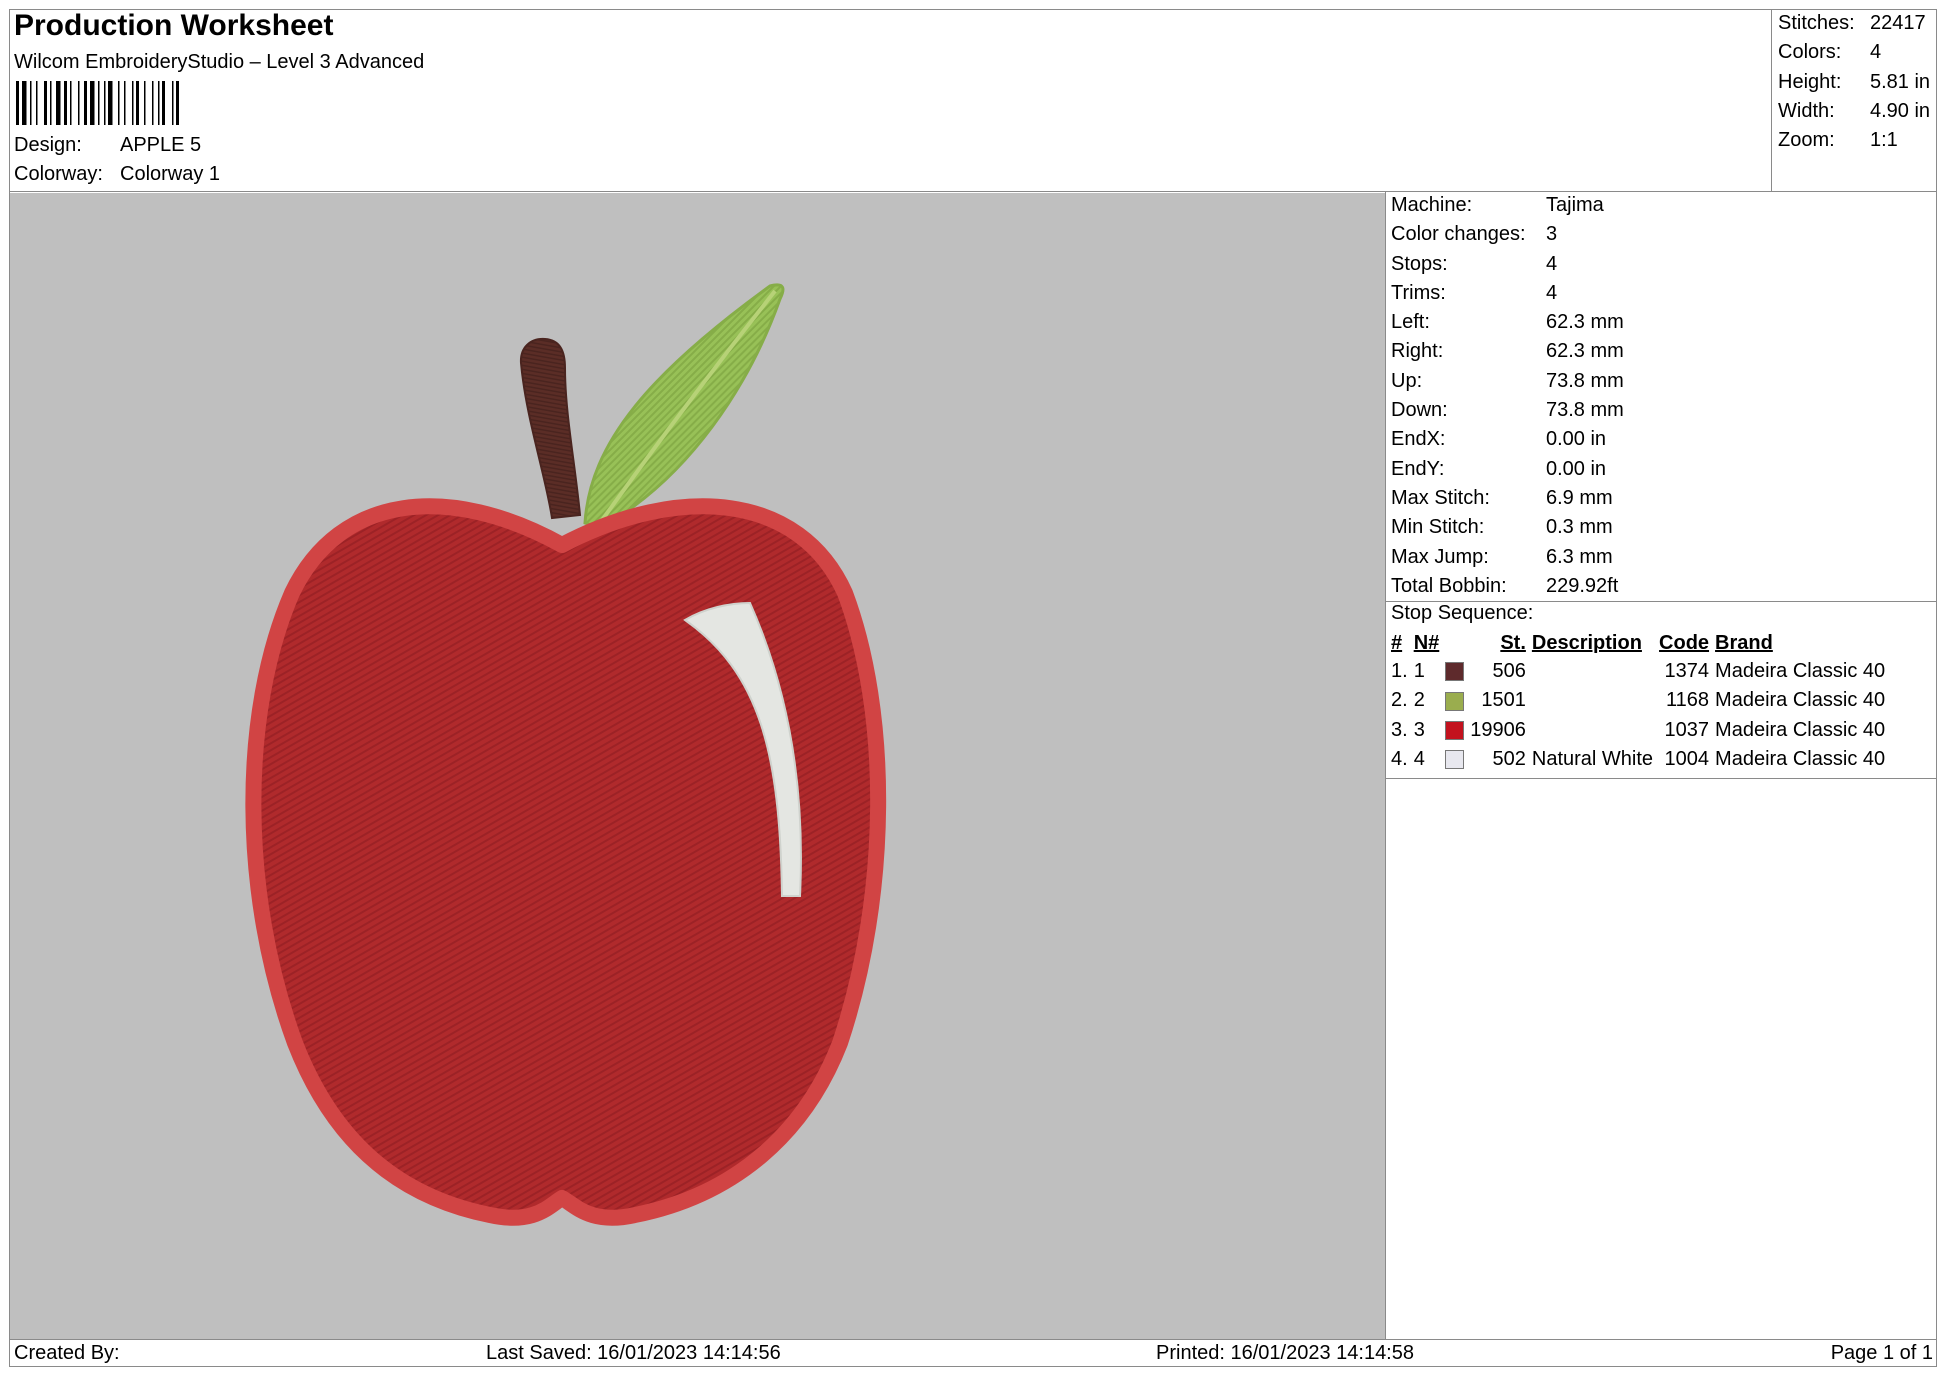 The width and height of the screenshot is (1946, 1375). Describe the element at coordinates (1507, 469) in the screenshot. I see `spec-row: EndY: 0.00 in` at that location.